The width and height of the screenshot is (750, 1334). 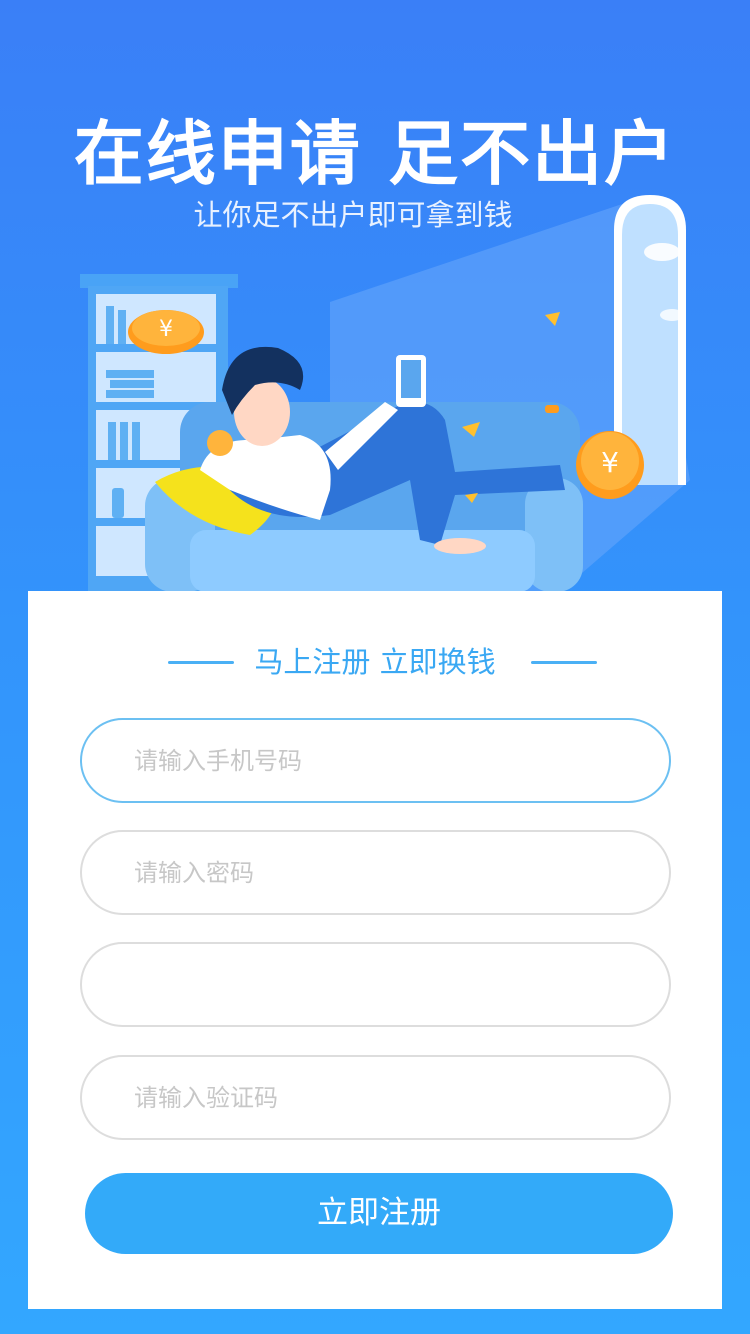 I want to click on form-heading: 马上注册 立即换钱, so click(x=375, y=662).